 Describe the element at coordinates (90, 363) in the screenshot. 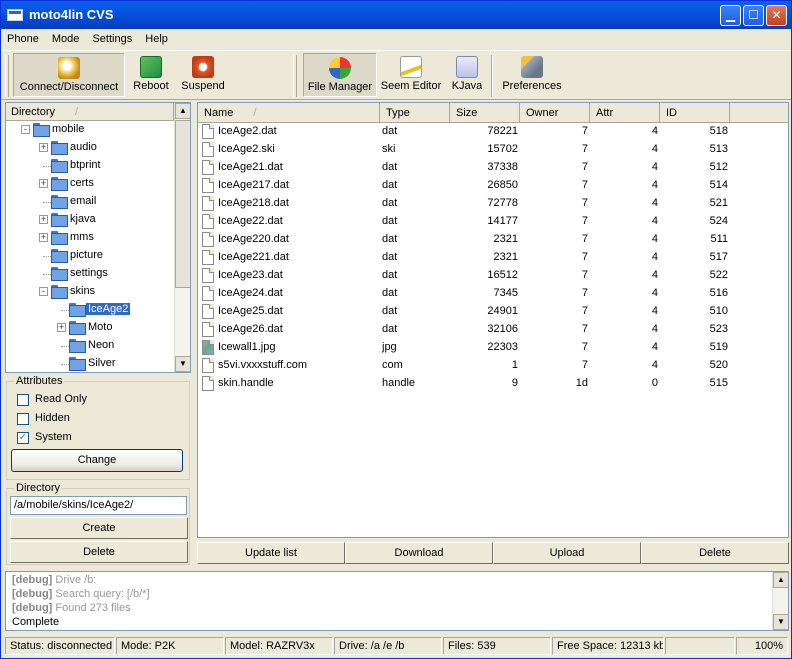

I see `tree-item-silver: Silver` at that location.